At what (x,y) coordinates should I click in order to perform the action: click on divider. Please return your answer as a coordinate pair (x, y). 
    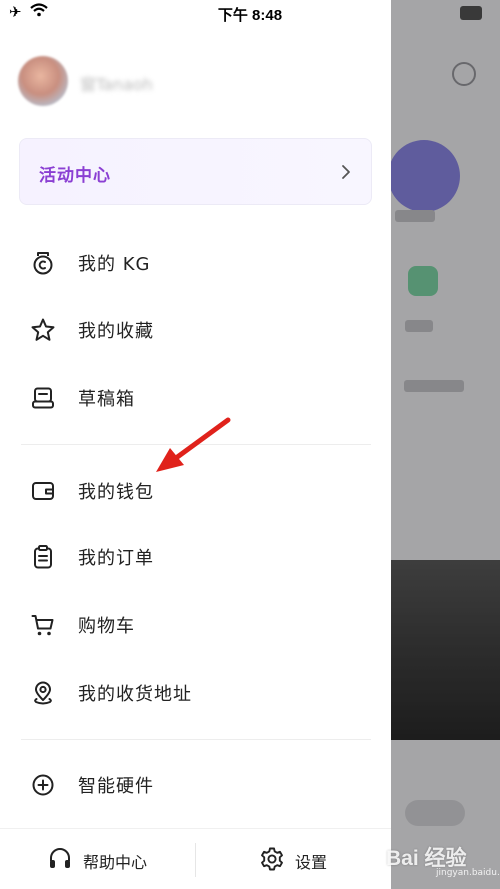
    Looking at the image, I should click on (196, 739).